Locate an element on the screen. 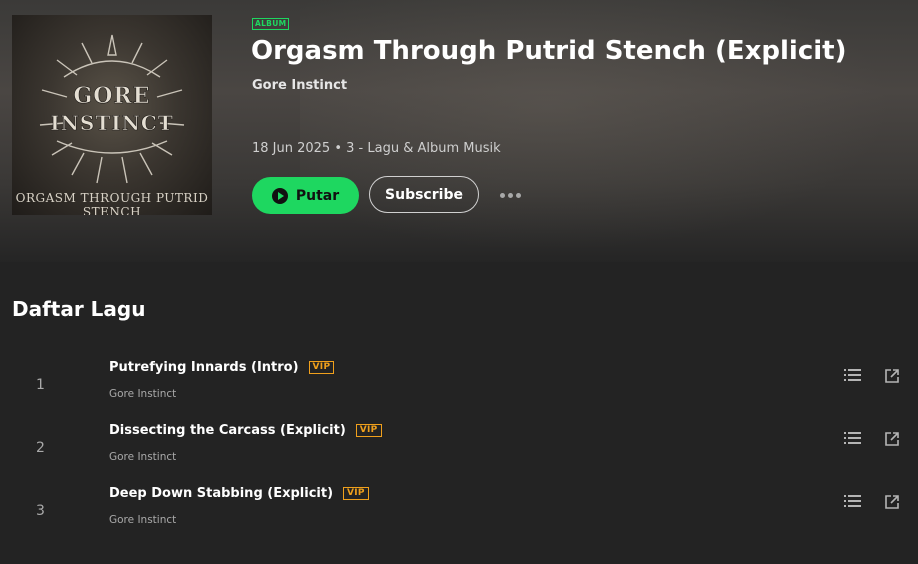  track-number: 2 is located at coordinates (40, 448).